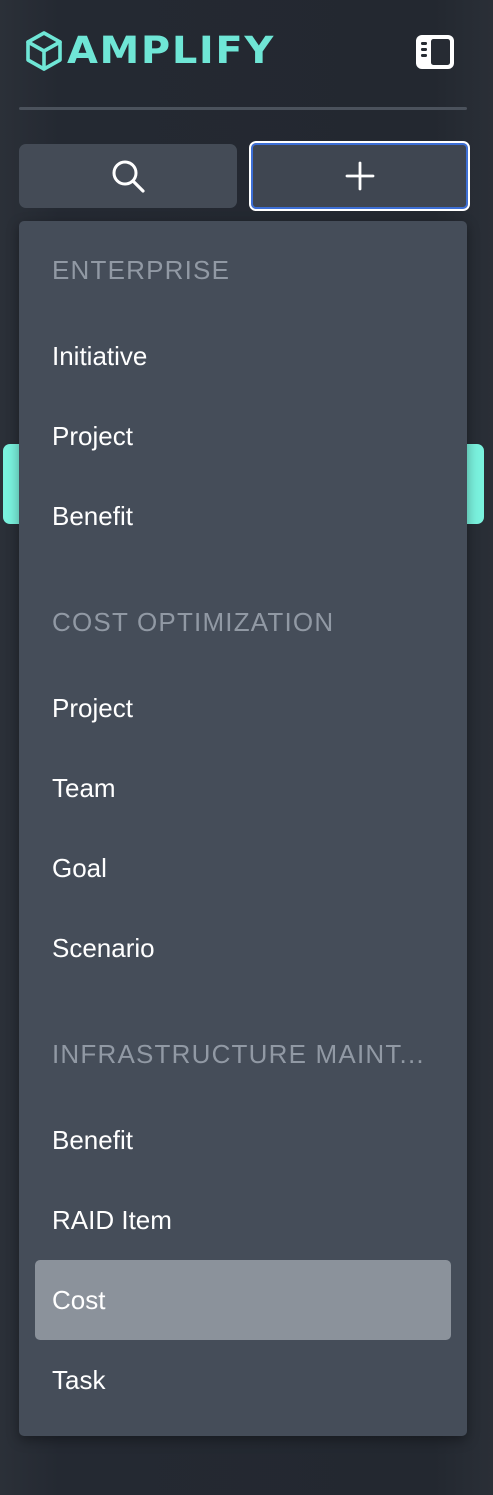 This screenshot has height=1495, width=493. I want to click on menu-item-label: Goal, so click(79, 868).